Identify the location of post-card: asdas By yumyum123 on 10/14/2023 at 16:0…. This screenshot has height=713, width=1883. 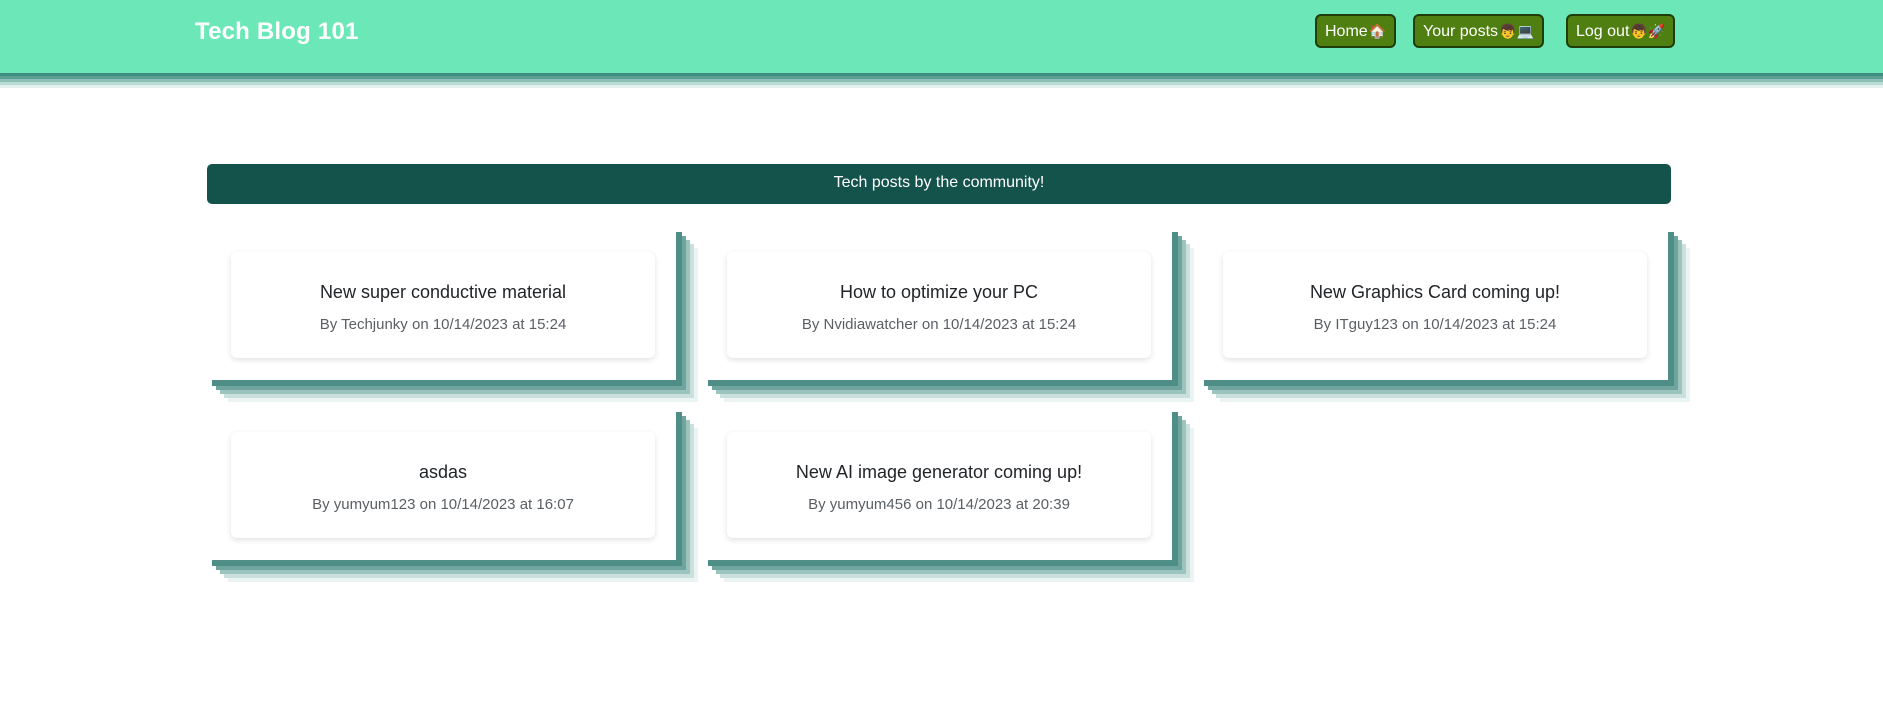
(443, 485).